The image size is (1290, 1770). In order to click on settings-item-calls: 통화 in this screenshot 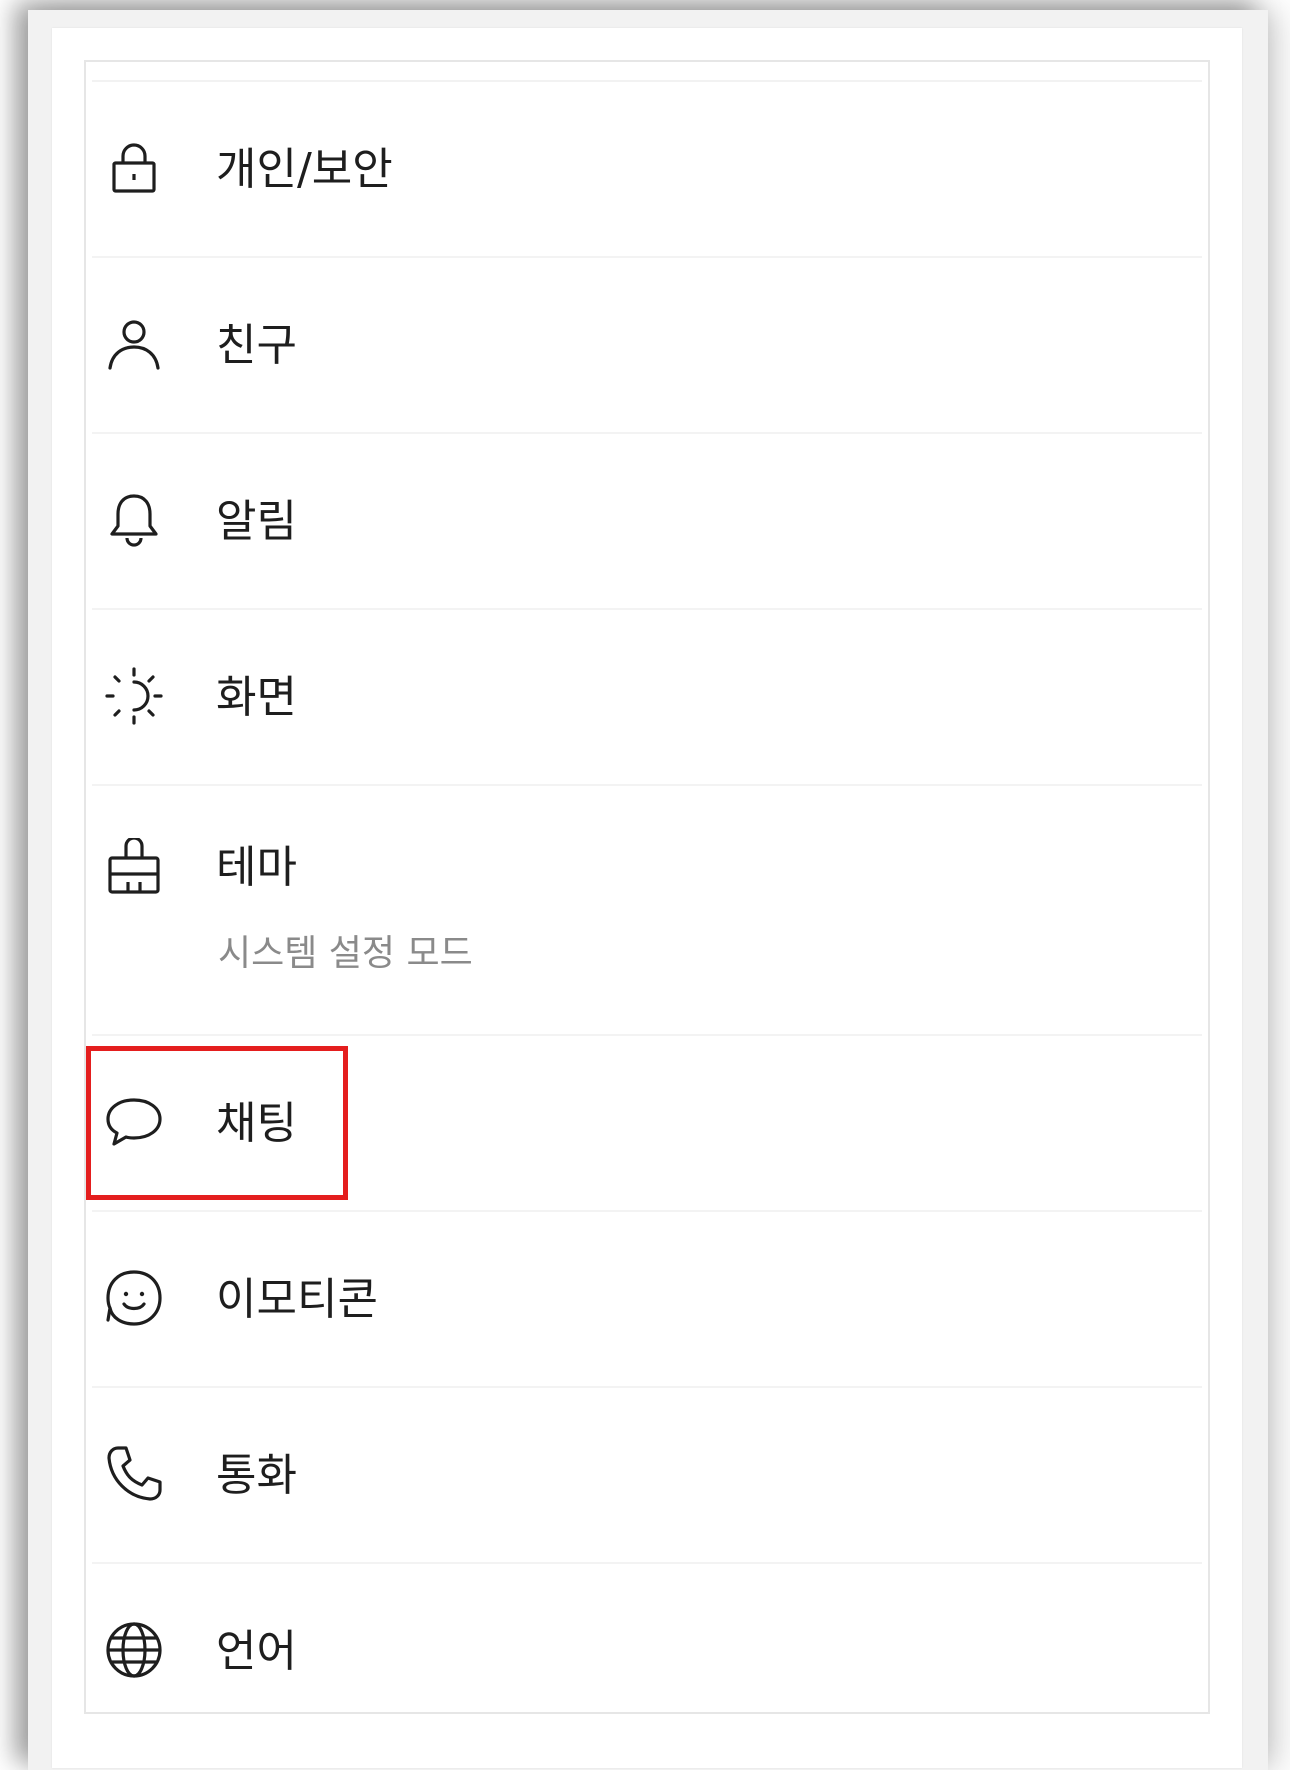, I will do `click(647, 1476)`.